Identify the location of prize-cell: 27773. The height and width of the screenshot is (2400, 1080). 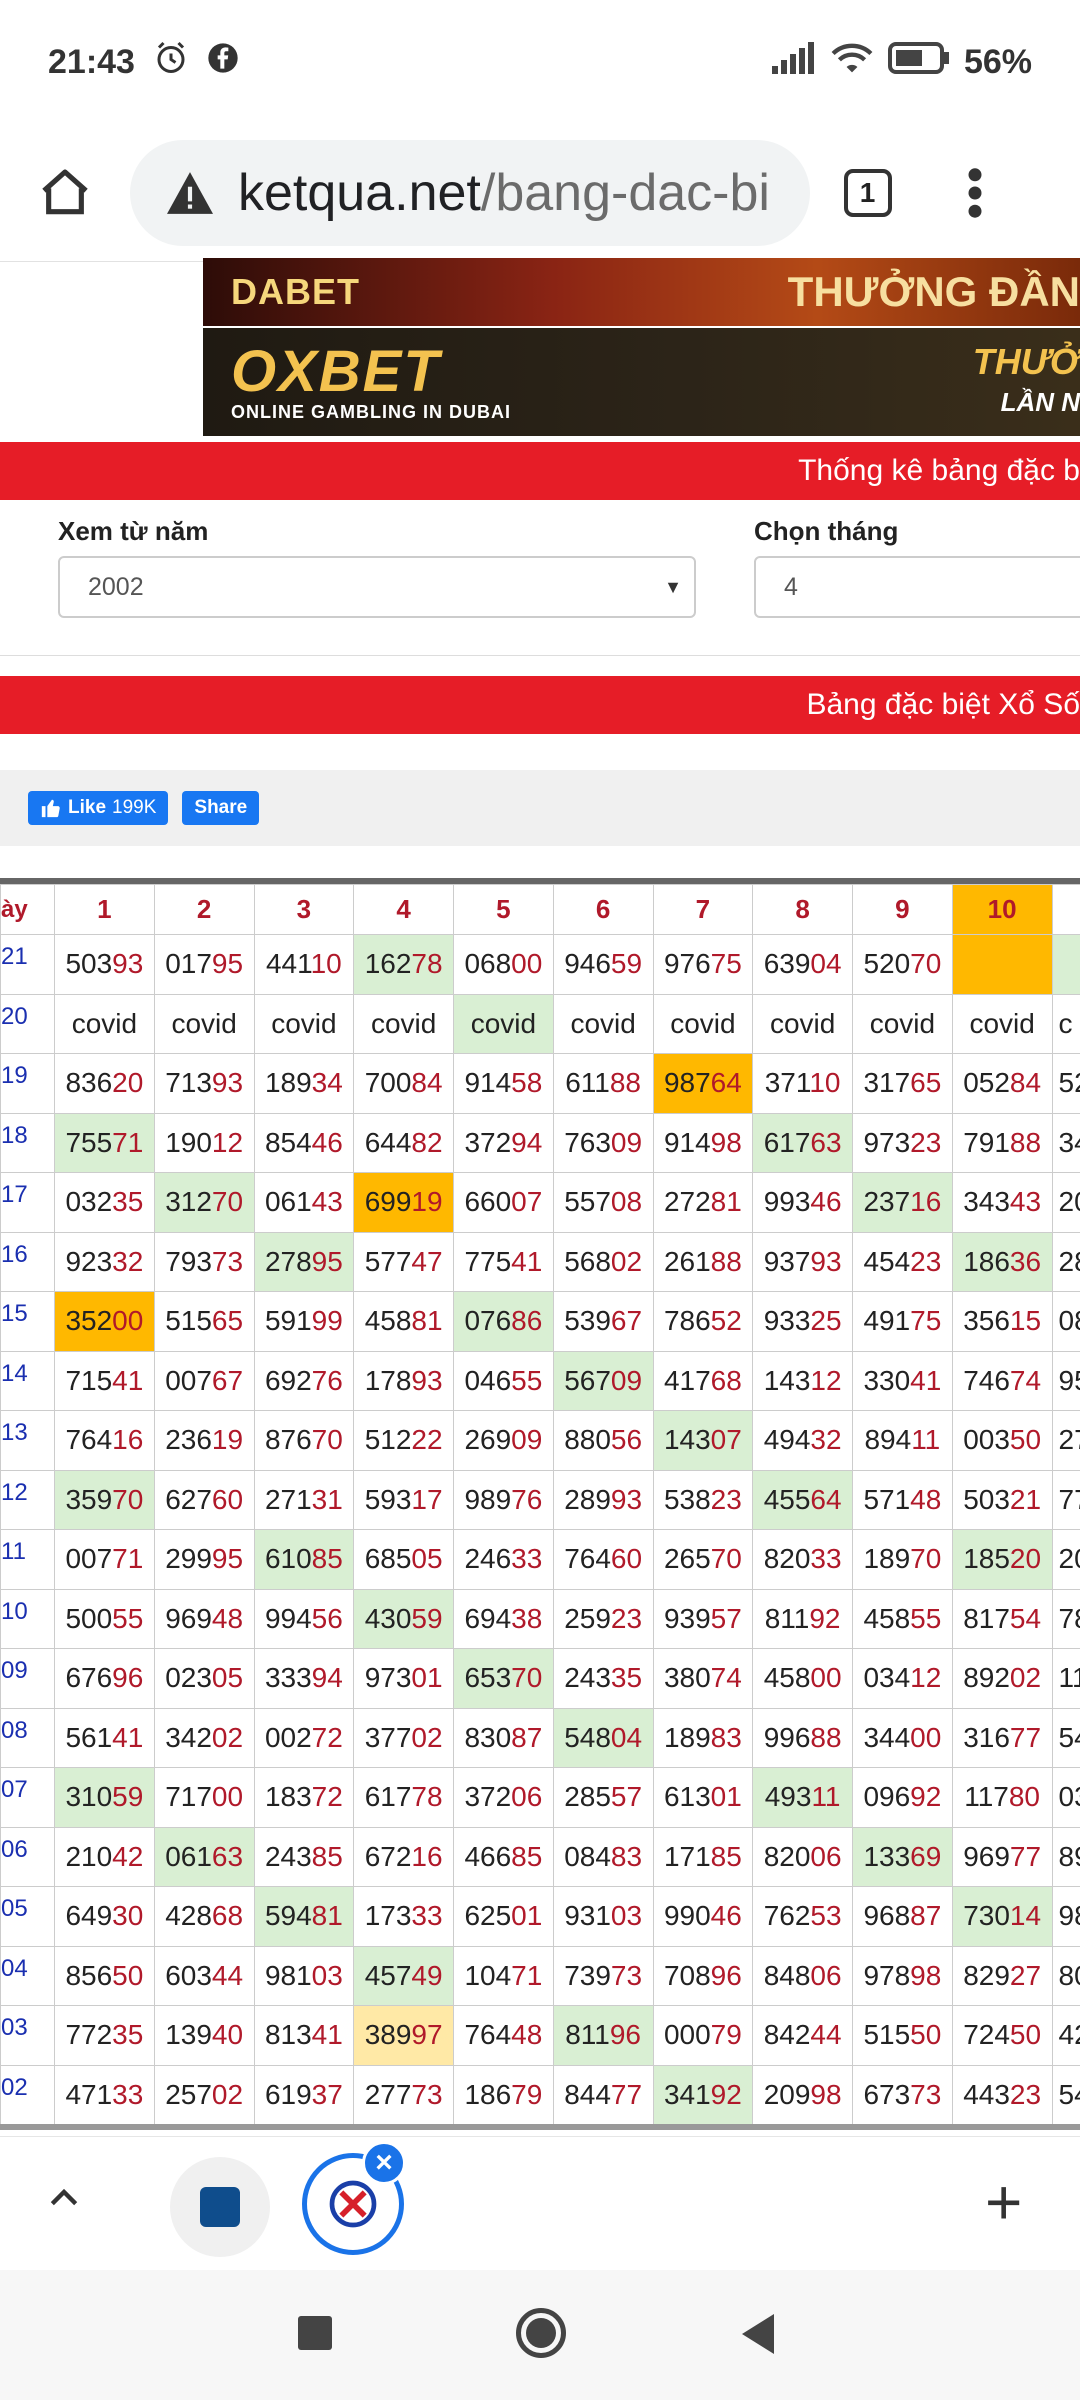
(403, 2094).